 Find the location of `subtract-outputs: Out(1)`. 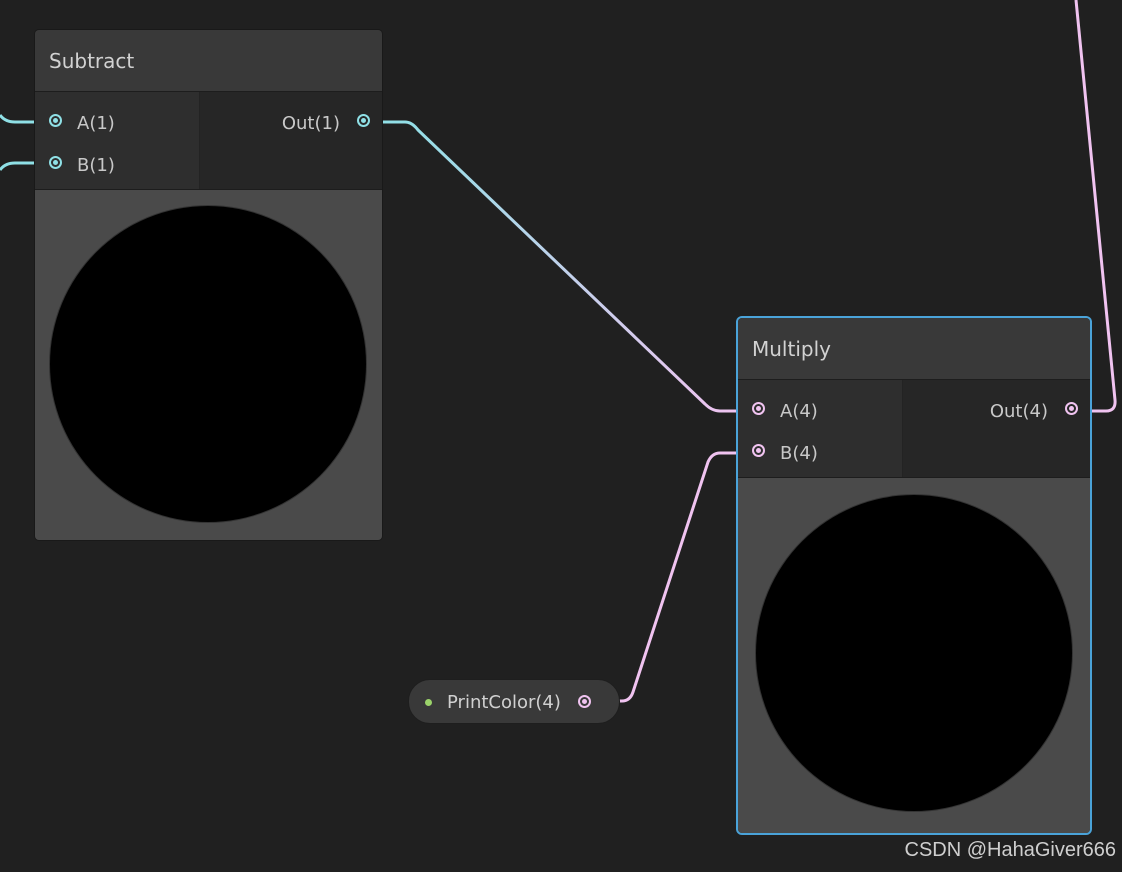

subtract-outputs: Out(1) is located at coordinates (291, 140).